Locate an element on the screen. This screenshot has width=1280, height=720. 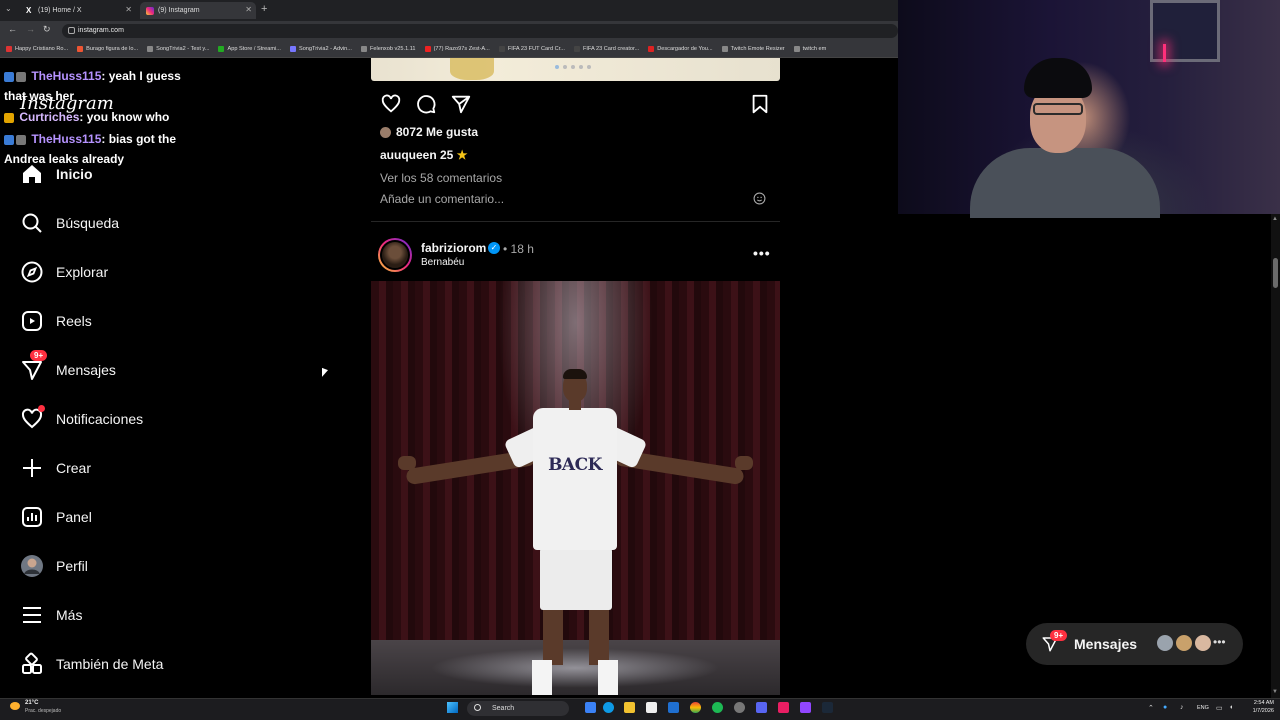
chat-username: Curtriches is located at coordinates (49, 117).